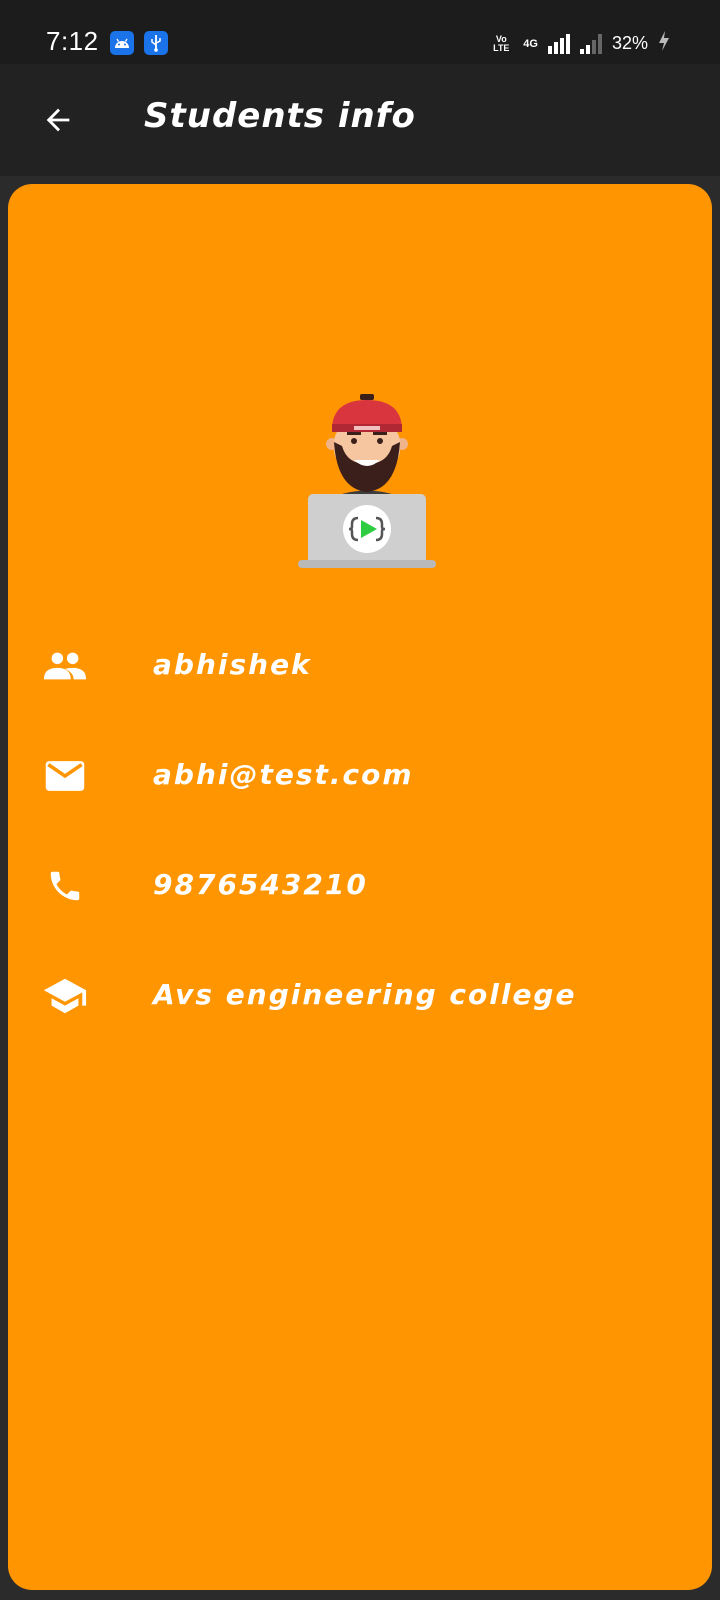 This screenshot has height=1600, width=720. Describe the element at coordinates (360, 1595) in the screenshot. I see `navigation-bar` at that location.